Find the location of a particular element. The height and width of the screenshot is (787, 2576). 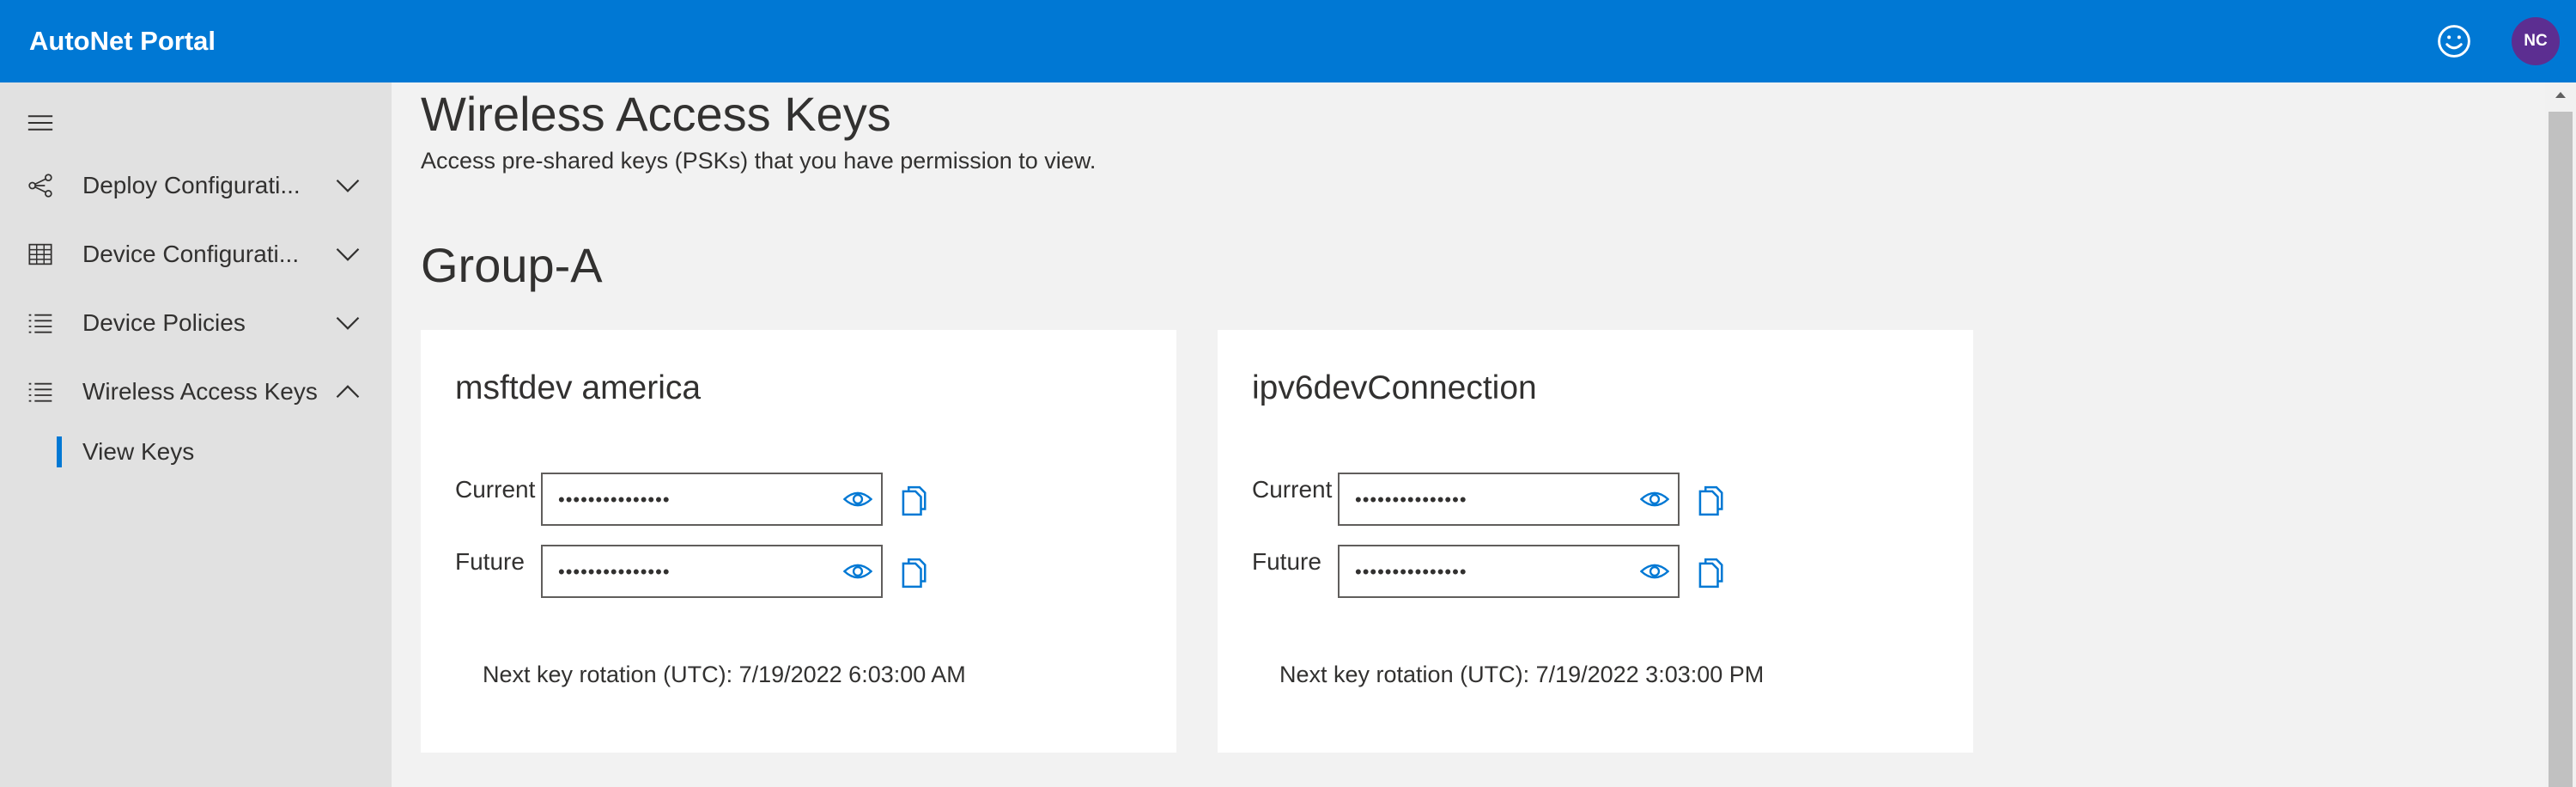

nav-item-wireless-access-keys: Wireless Access Keys is located at coordinates (196, 392).